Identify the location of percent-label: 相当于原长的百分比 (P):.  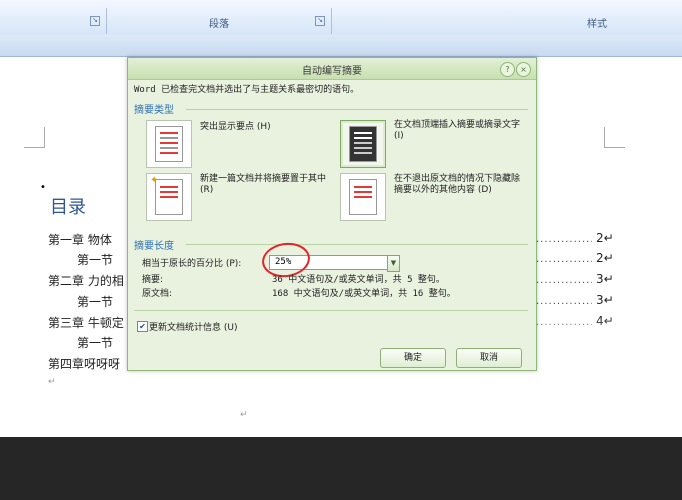
(192, 264).